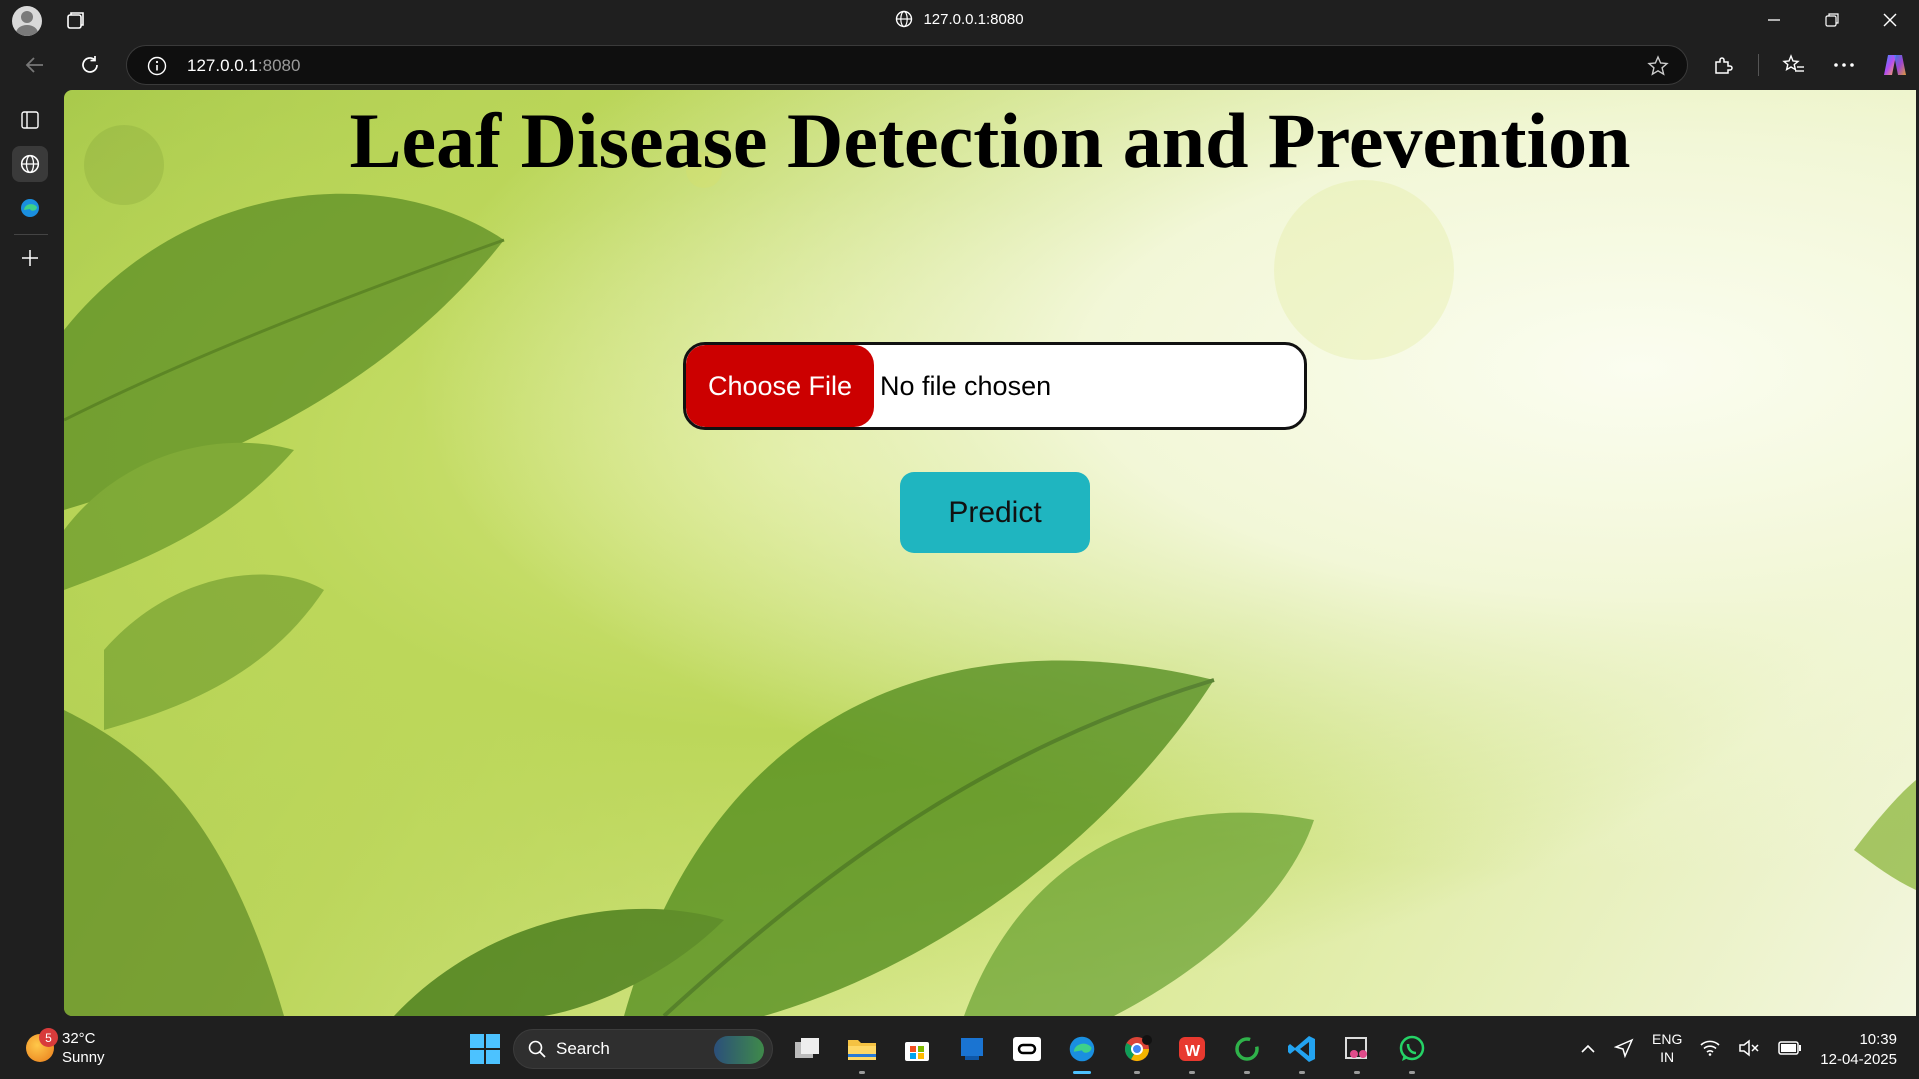 This screenshot has width=1919, height=1079. What do you see at coordinates (485, 1049) in the screenshot?
I see `windows-start-icon` at bounding box center [485, 1049].